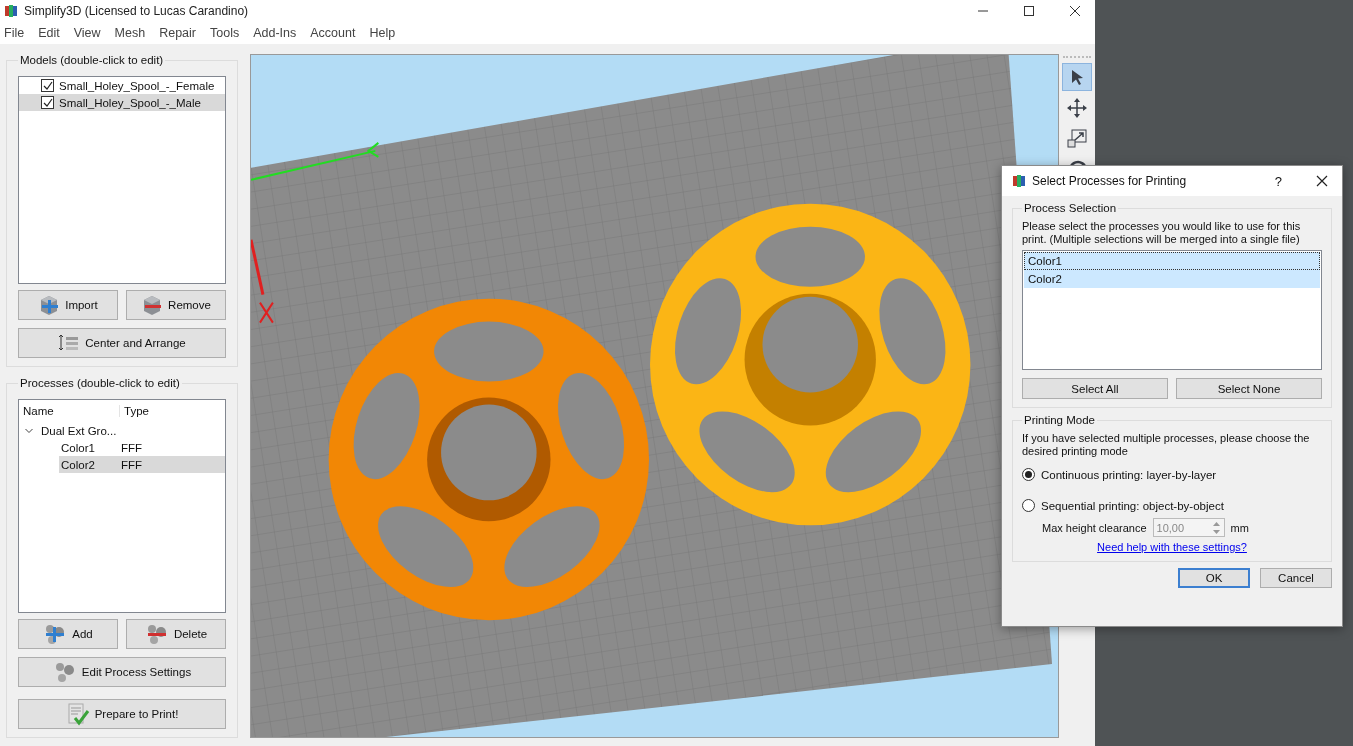  I want to click on help-button: ?, so click(1278, 181).